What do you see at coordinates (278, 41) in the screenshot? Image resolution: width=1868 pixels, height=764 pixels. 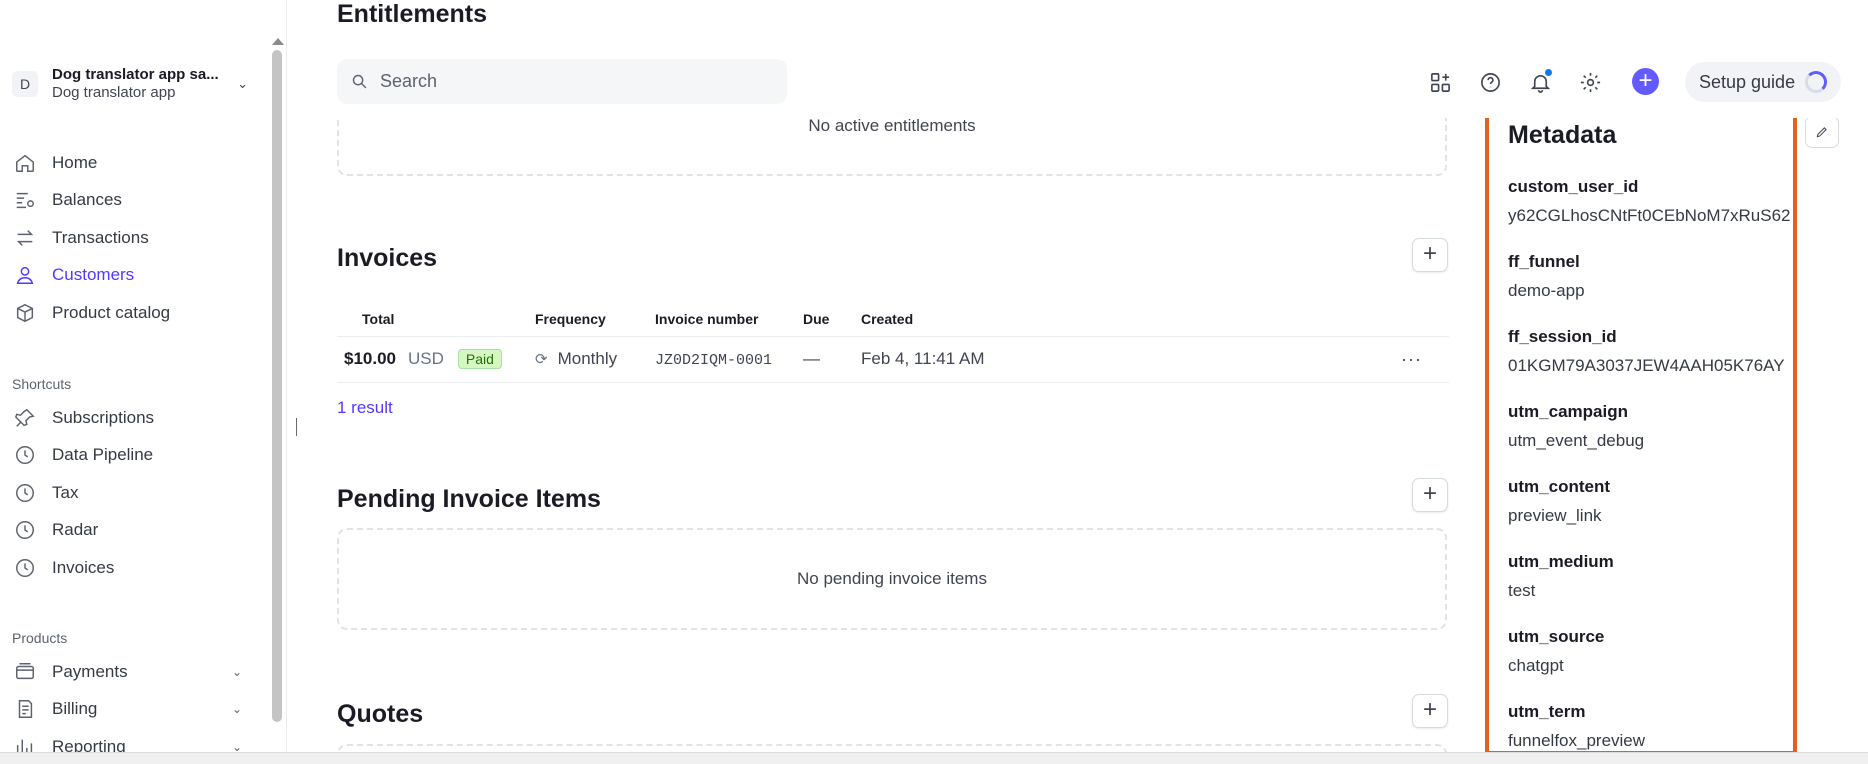 I see `scroll-up-arrow` at bounding box center [278, 41].